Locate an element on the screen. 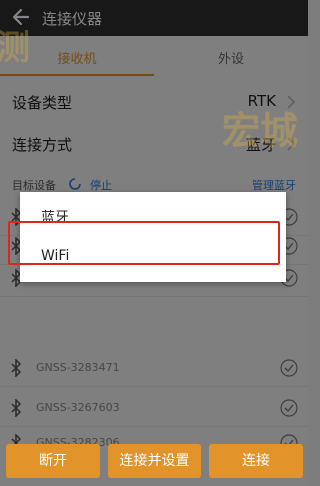 Image resolution: width=320 pixels, height=486 pixels. disconnect-button: 断开 is located at coordinates (53, 461).